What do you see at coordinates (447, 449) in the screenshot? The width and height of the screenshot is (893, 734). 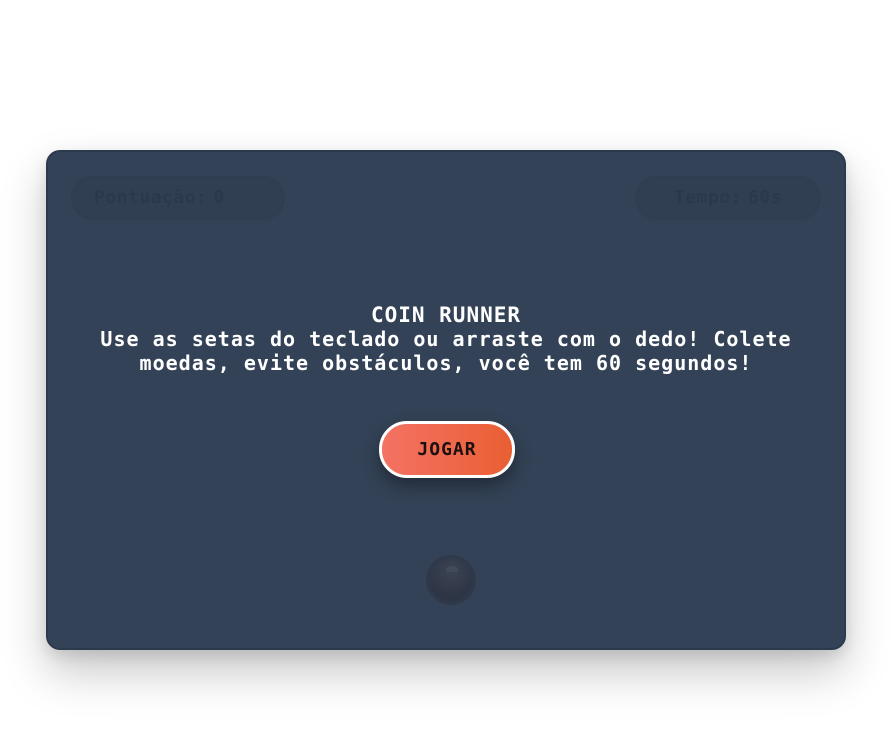 I see `play-button: JOGAR` at bounding box center [447, 449].